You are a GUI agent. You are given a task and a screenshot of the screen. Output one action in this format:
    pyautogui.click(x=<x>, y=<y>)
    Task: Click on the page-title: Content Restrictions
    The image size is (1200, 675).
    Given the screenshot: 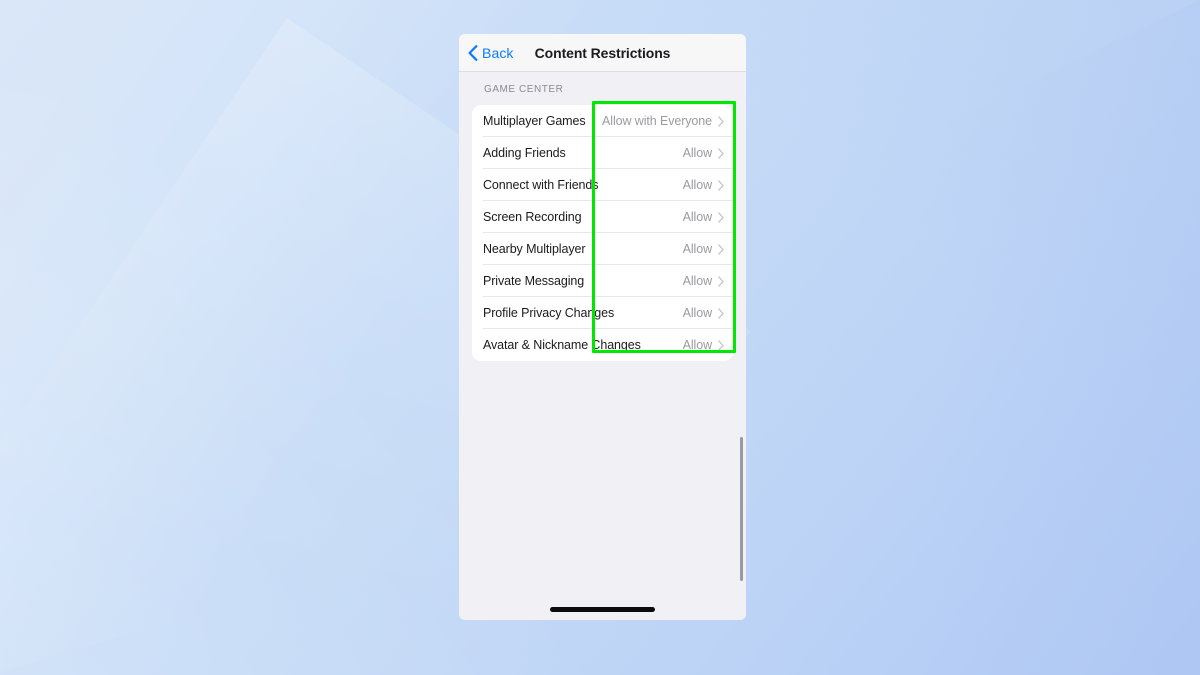 What is the action you would take?
    pyautogui.click(x=602, y=52)
    